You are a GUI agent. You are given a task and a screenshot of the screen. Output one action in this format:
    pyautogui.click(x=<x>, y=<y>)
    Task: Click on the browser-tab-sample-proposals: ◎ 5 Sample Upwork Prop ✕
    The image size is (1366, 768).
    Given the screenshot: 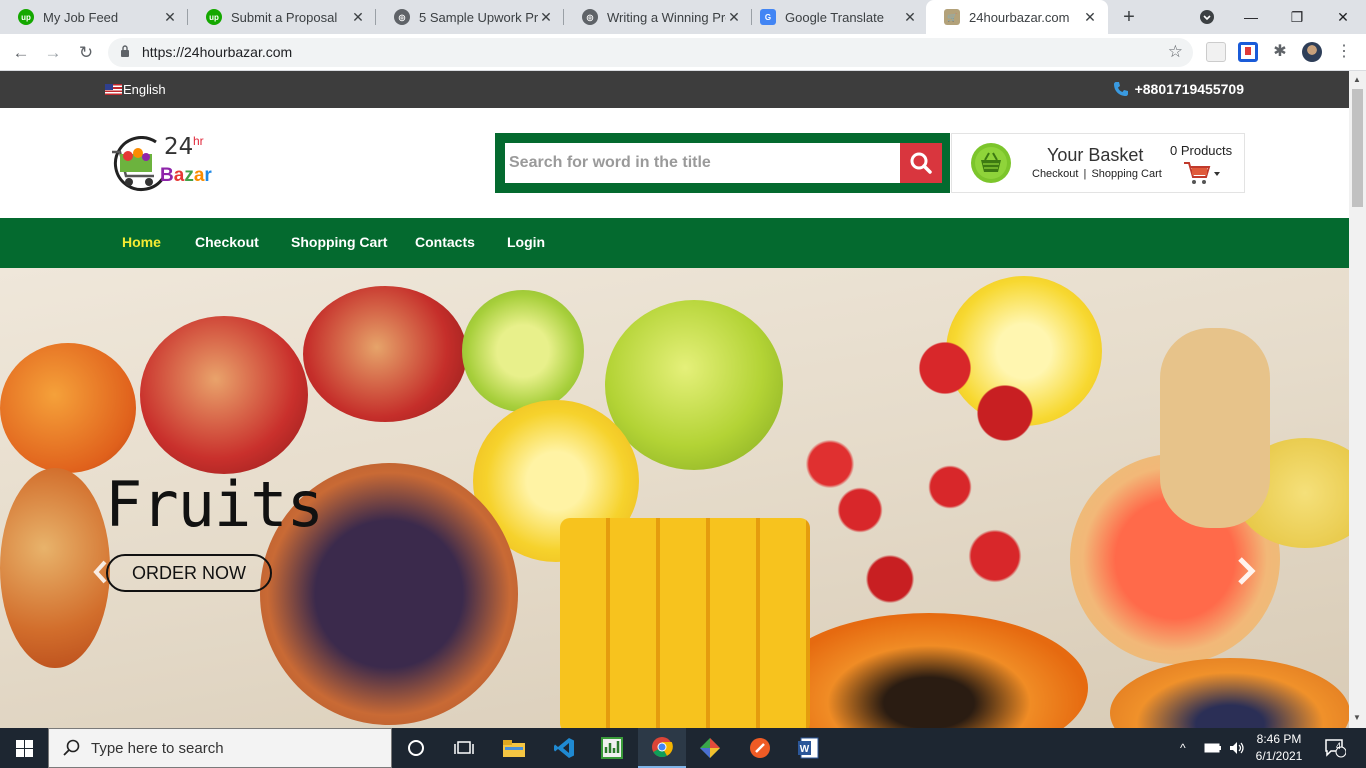 What is the action you would take?
    pyautogui.click(x=470, y=17)
    